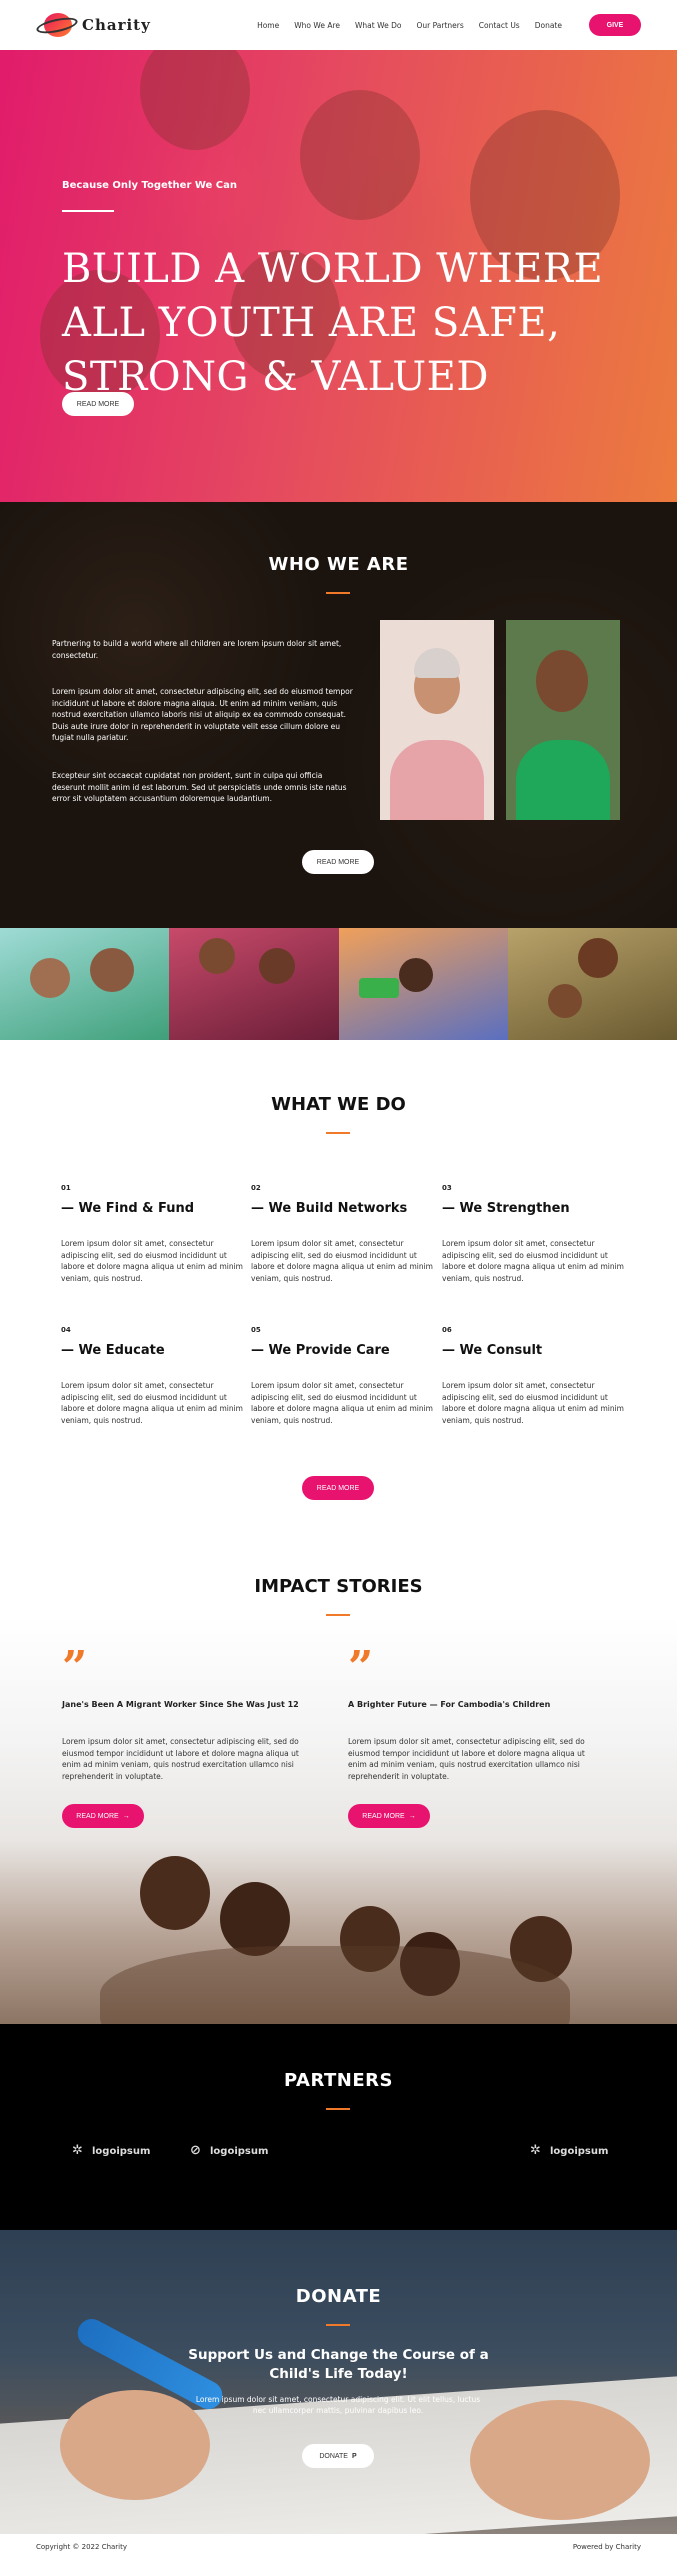 This screenshot has height=2560, width=677. What do you see at coordinates (85, 984) in the screenshot?
I see `photo-thumbs-up` at bounding box center [85, 984].